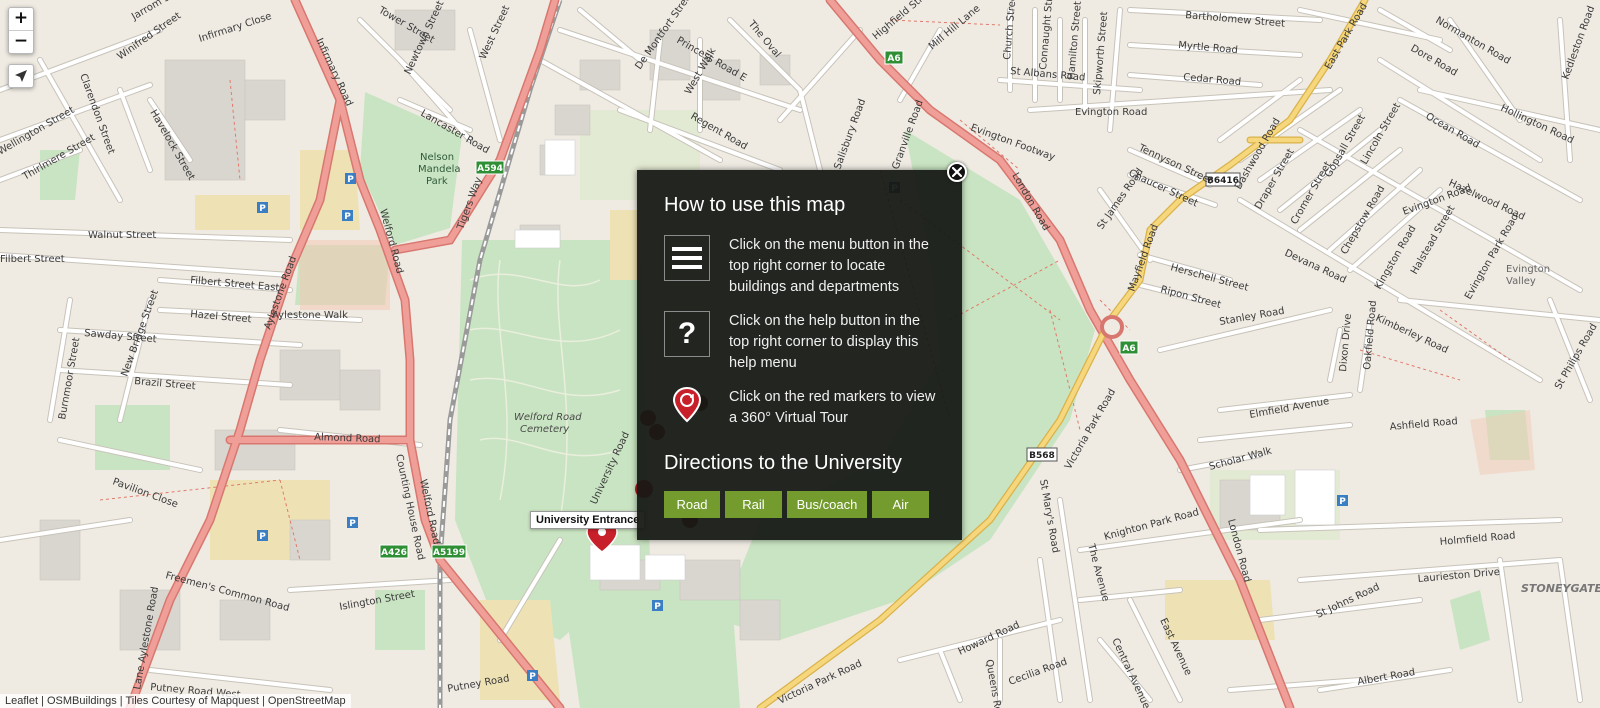 This screenshot has width=1600, height=708. Describe the element at coordinates (394, 553) in the screenshot. I see `road-badge-a426: A426` at that location.